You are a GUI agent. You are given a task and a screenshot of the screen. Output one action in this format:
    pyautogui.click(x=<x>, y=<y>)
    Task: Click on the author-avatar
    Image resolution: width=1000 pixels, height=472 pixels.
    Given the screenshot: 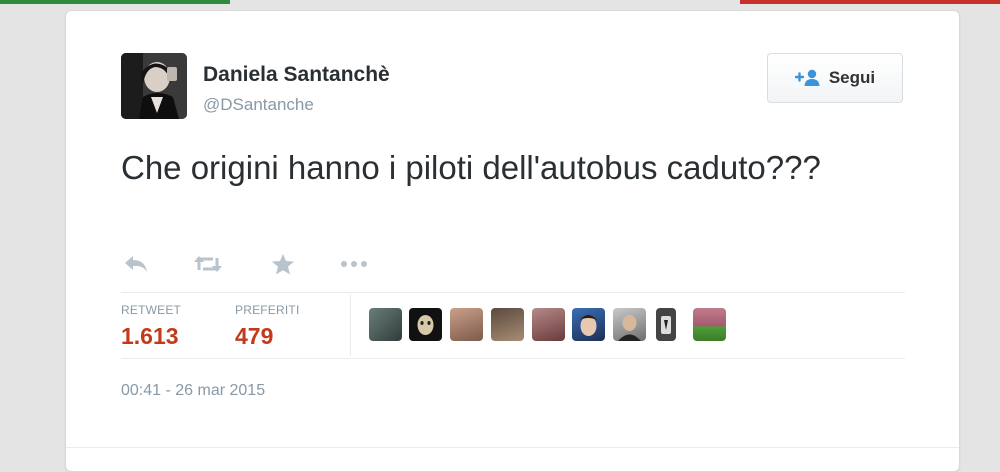 What is the action you would take?
    pyautogui.click(x=154, y=86)
    